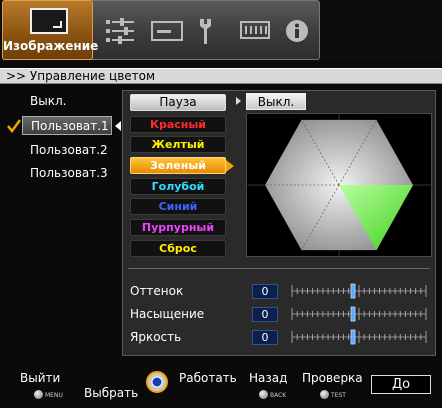 The height and width of the screenshot is (408, 442). I want to click on check-label: Проверка, so click(332, 378).